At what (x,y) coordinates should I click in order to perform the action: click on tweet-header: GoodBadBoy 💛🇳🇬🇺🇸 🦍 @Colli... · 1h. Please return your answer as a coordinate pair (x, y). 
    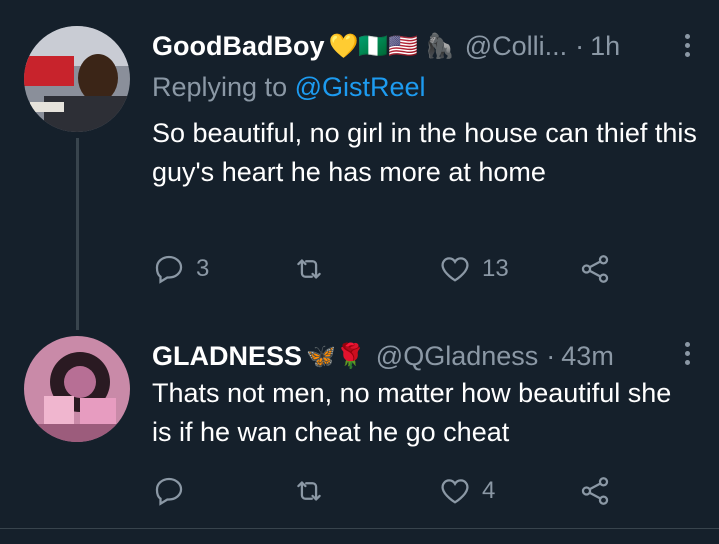
    Looking at the image, I should click on (423, 46).